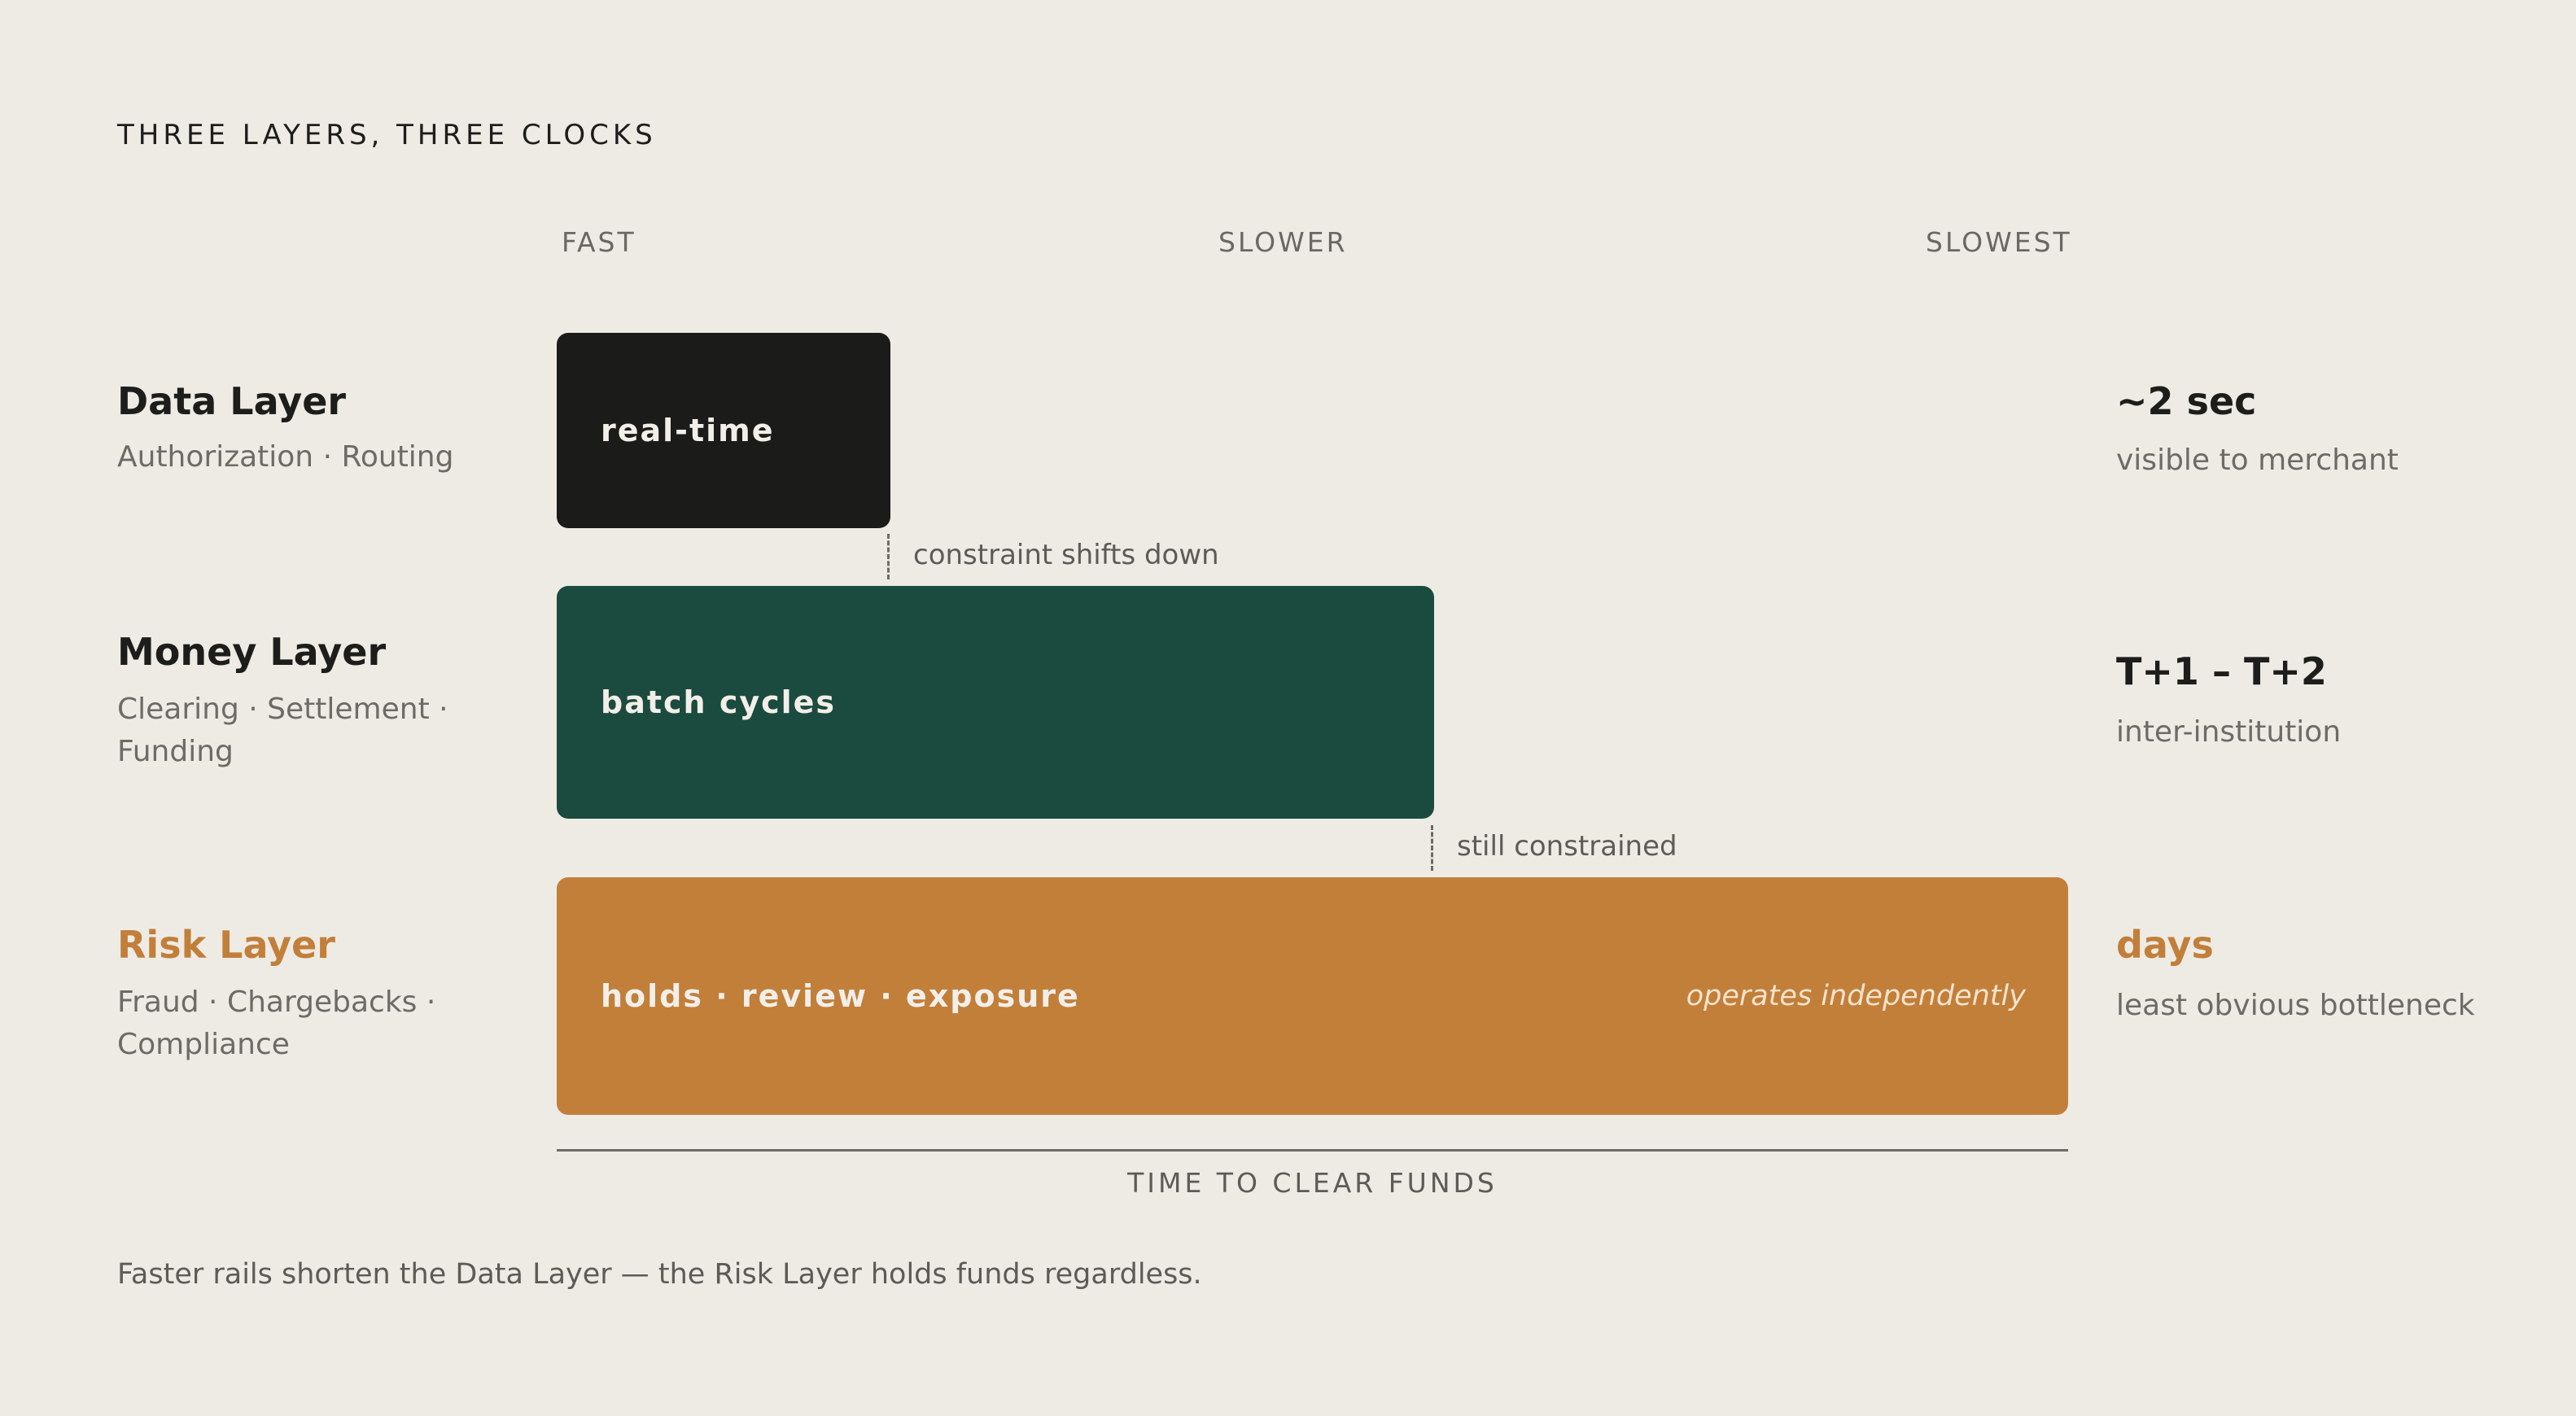  Describe the element at coordinates (1999, 242) in the screenshot. I see `scale-label-slowest: SLOWEST` at that location.